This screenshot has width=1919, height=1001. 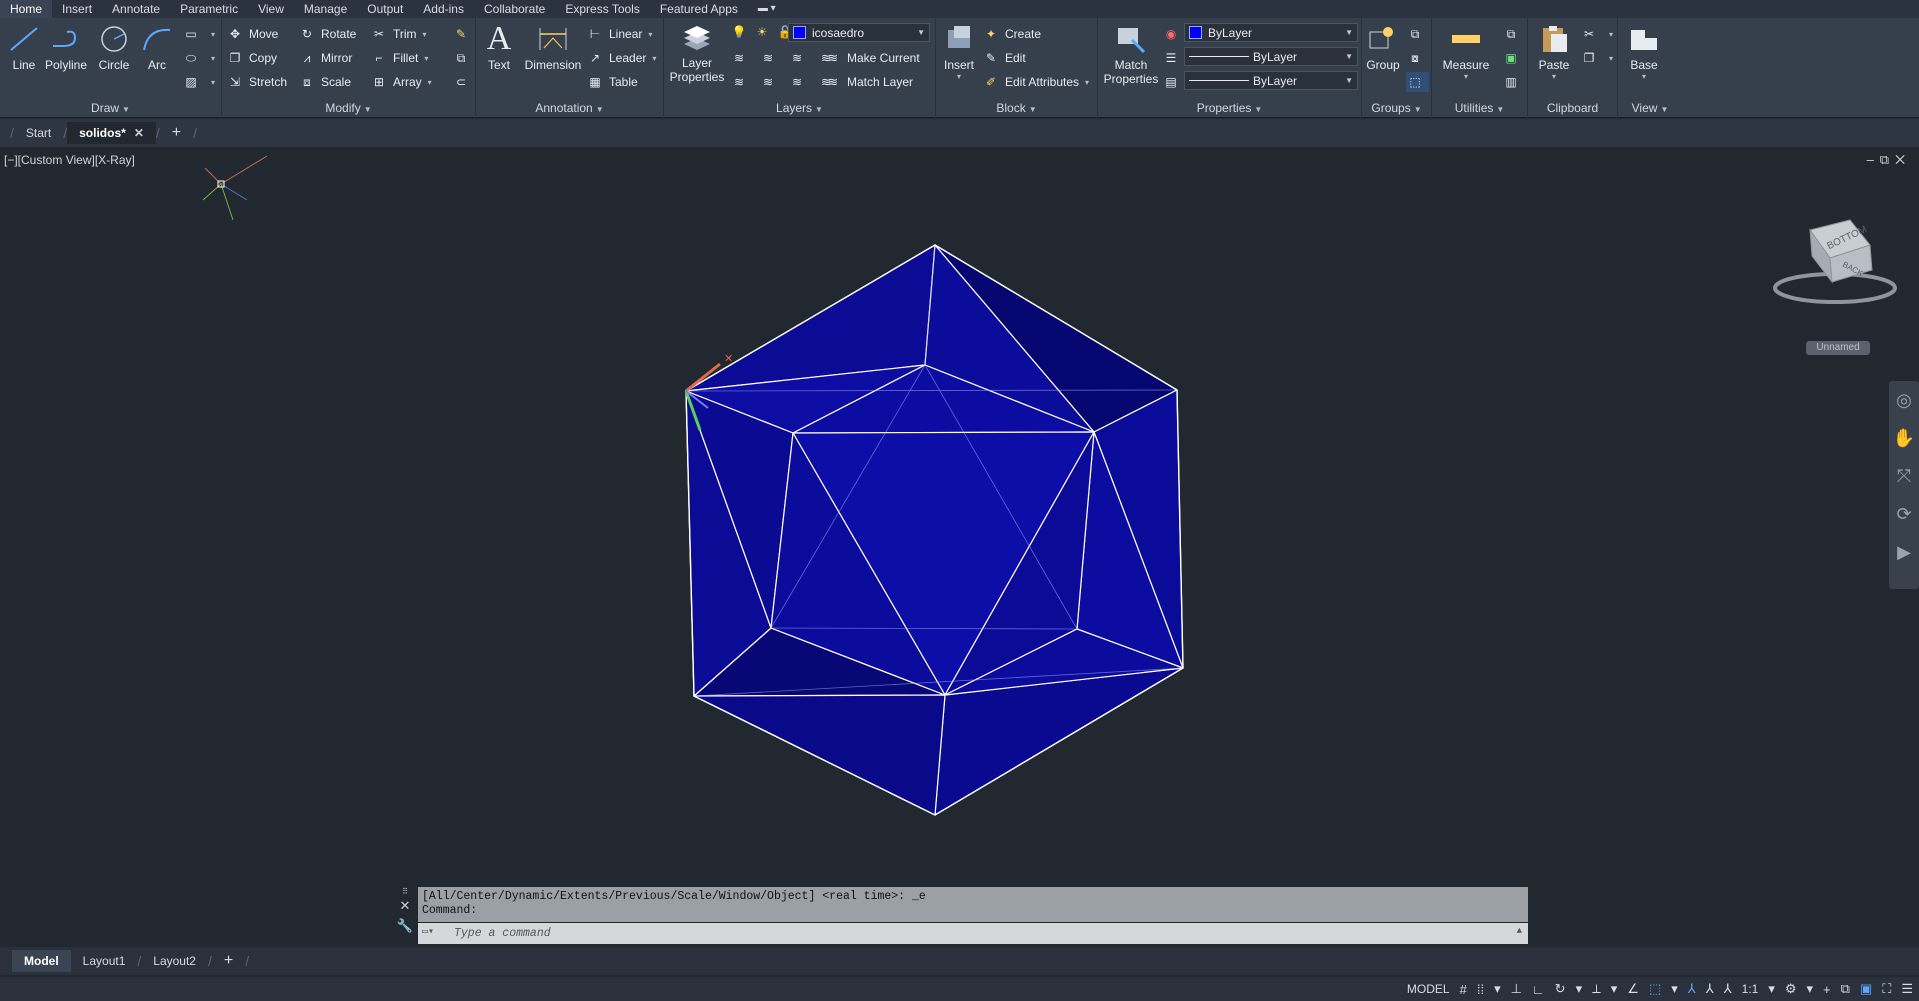 I want to click on cut-icon: ✂ ▾, so click(x=1596, y=34).